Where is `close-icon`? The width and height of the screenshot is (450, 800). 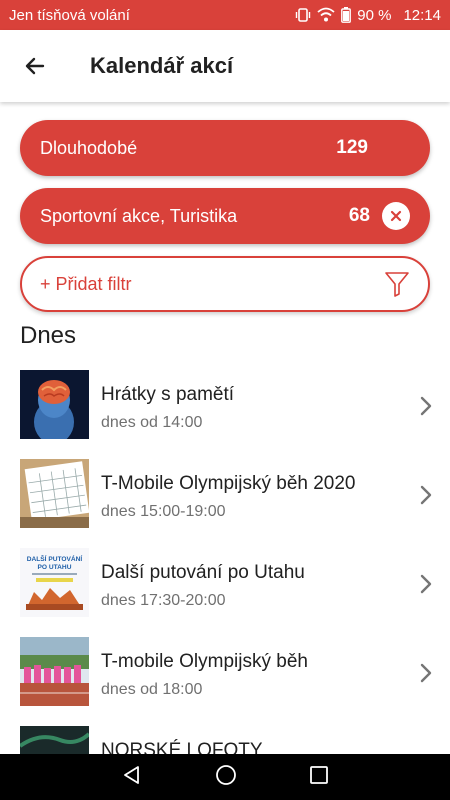 close-icon is located at coordinates (396, 216).